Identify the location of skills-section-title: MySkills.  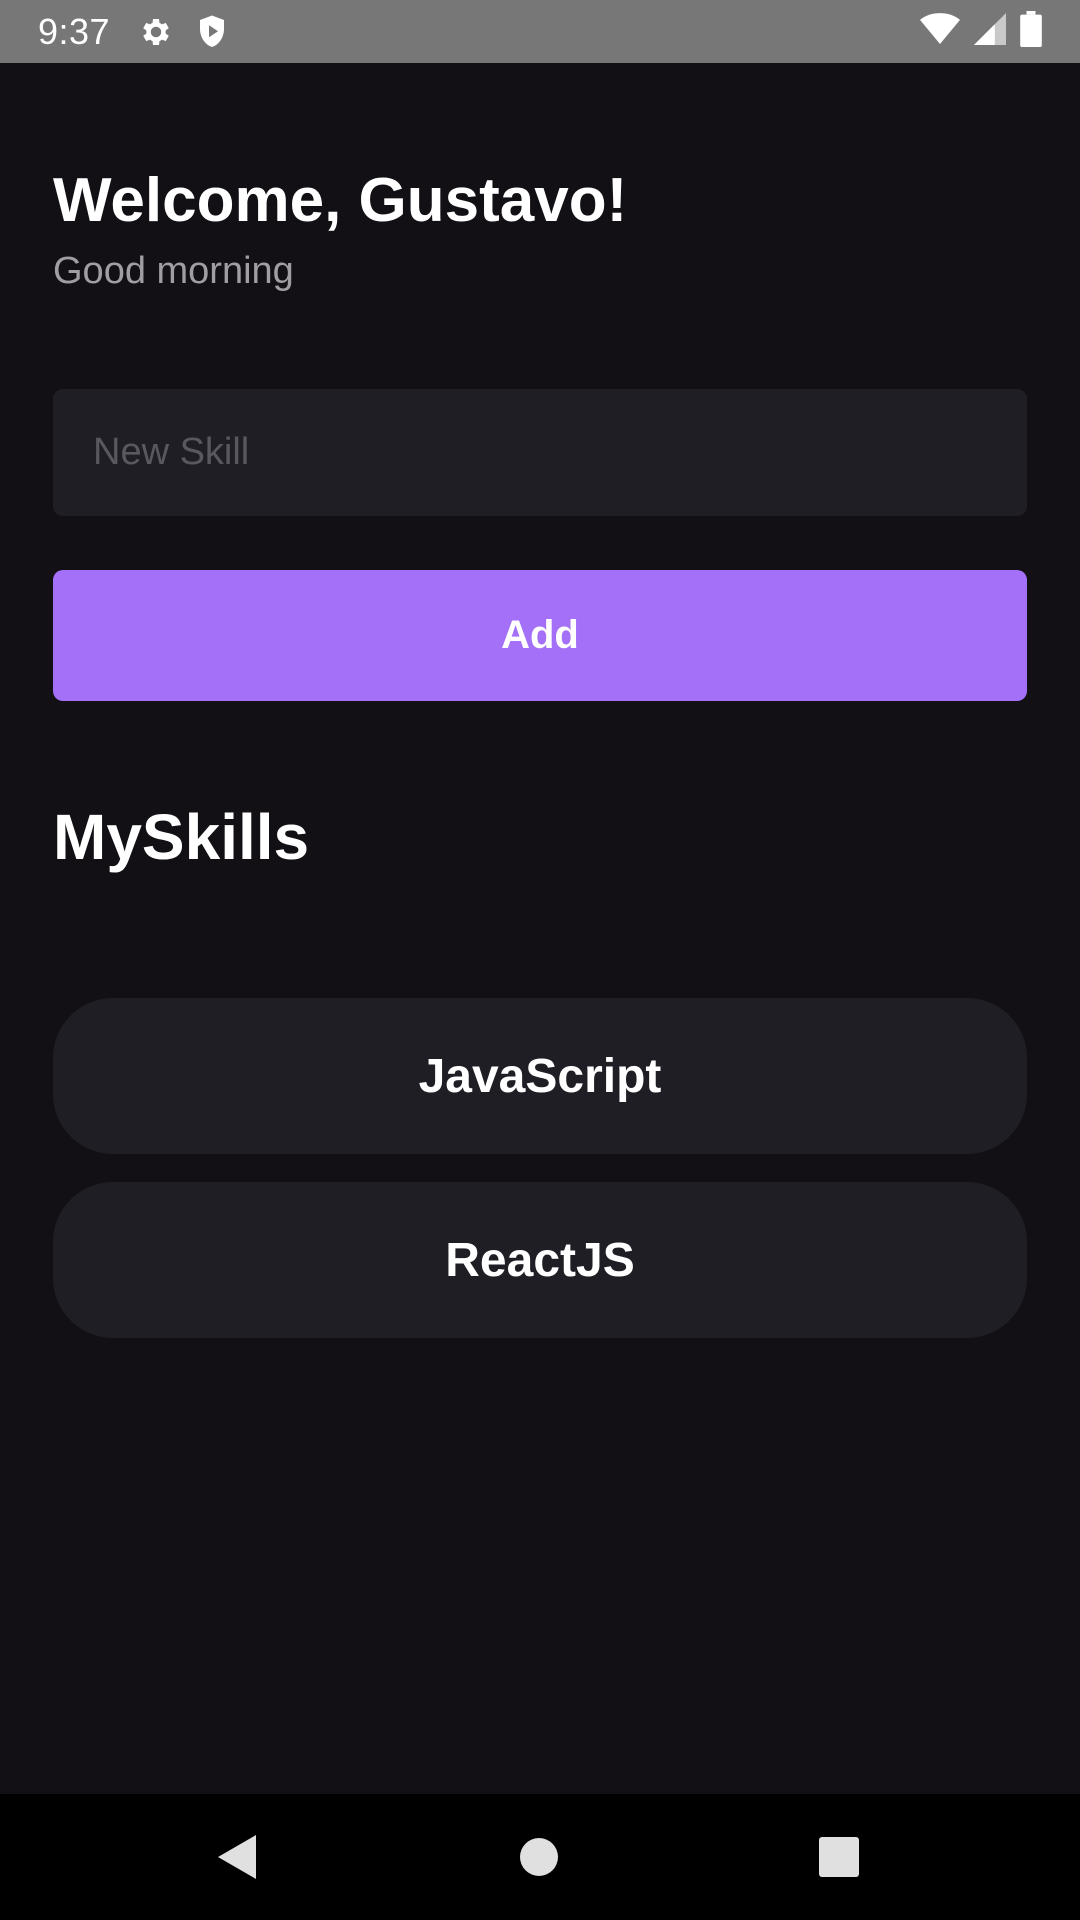
(181, 837).